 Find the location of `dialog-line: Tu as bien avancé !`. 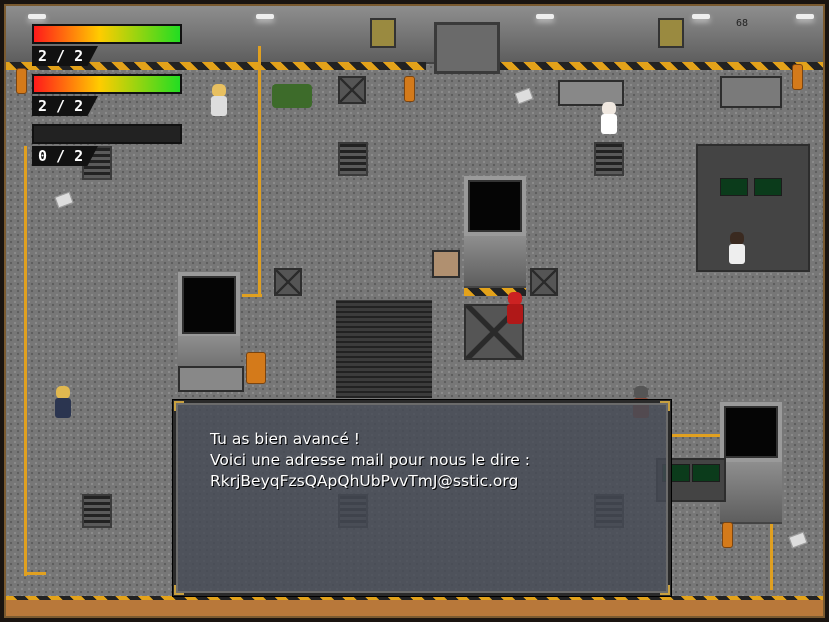

dialog-line: Tu as bien avancé ! is located at coordinates (285, 439).